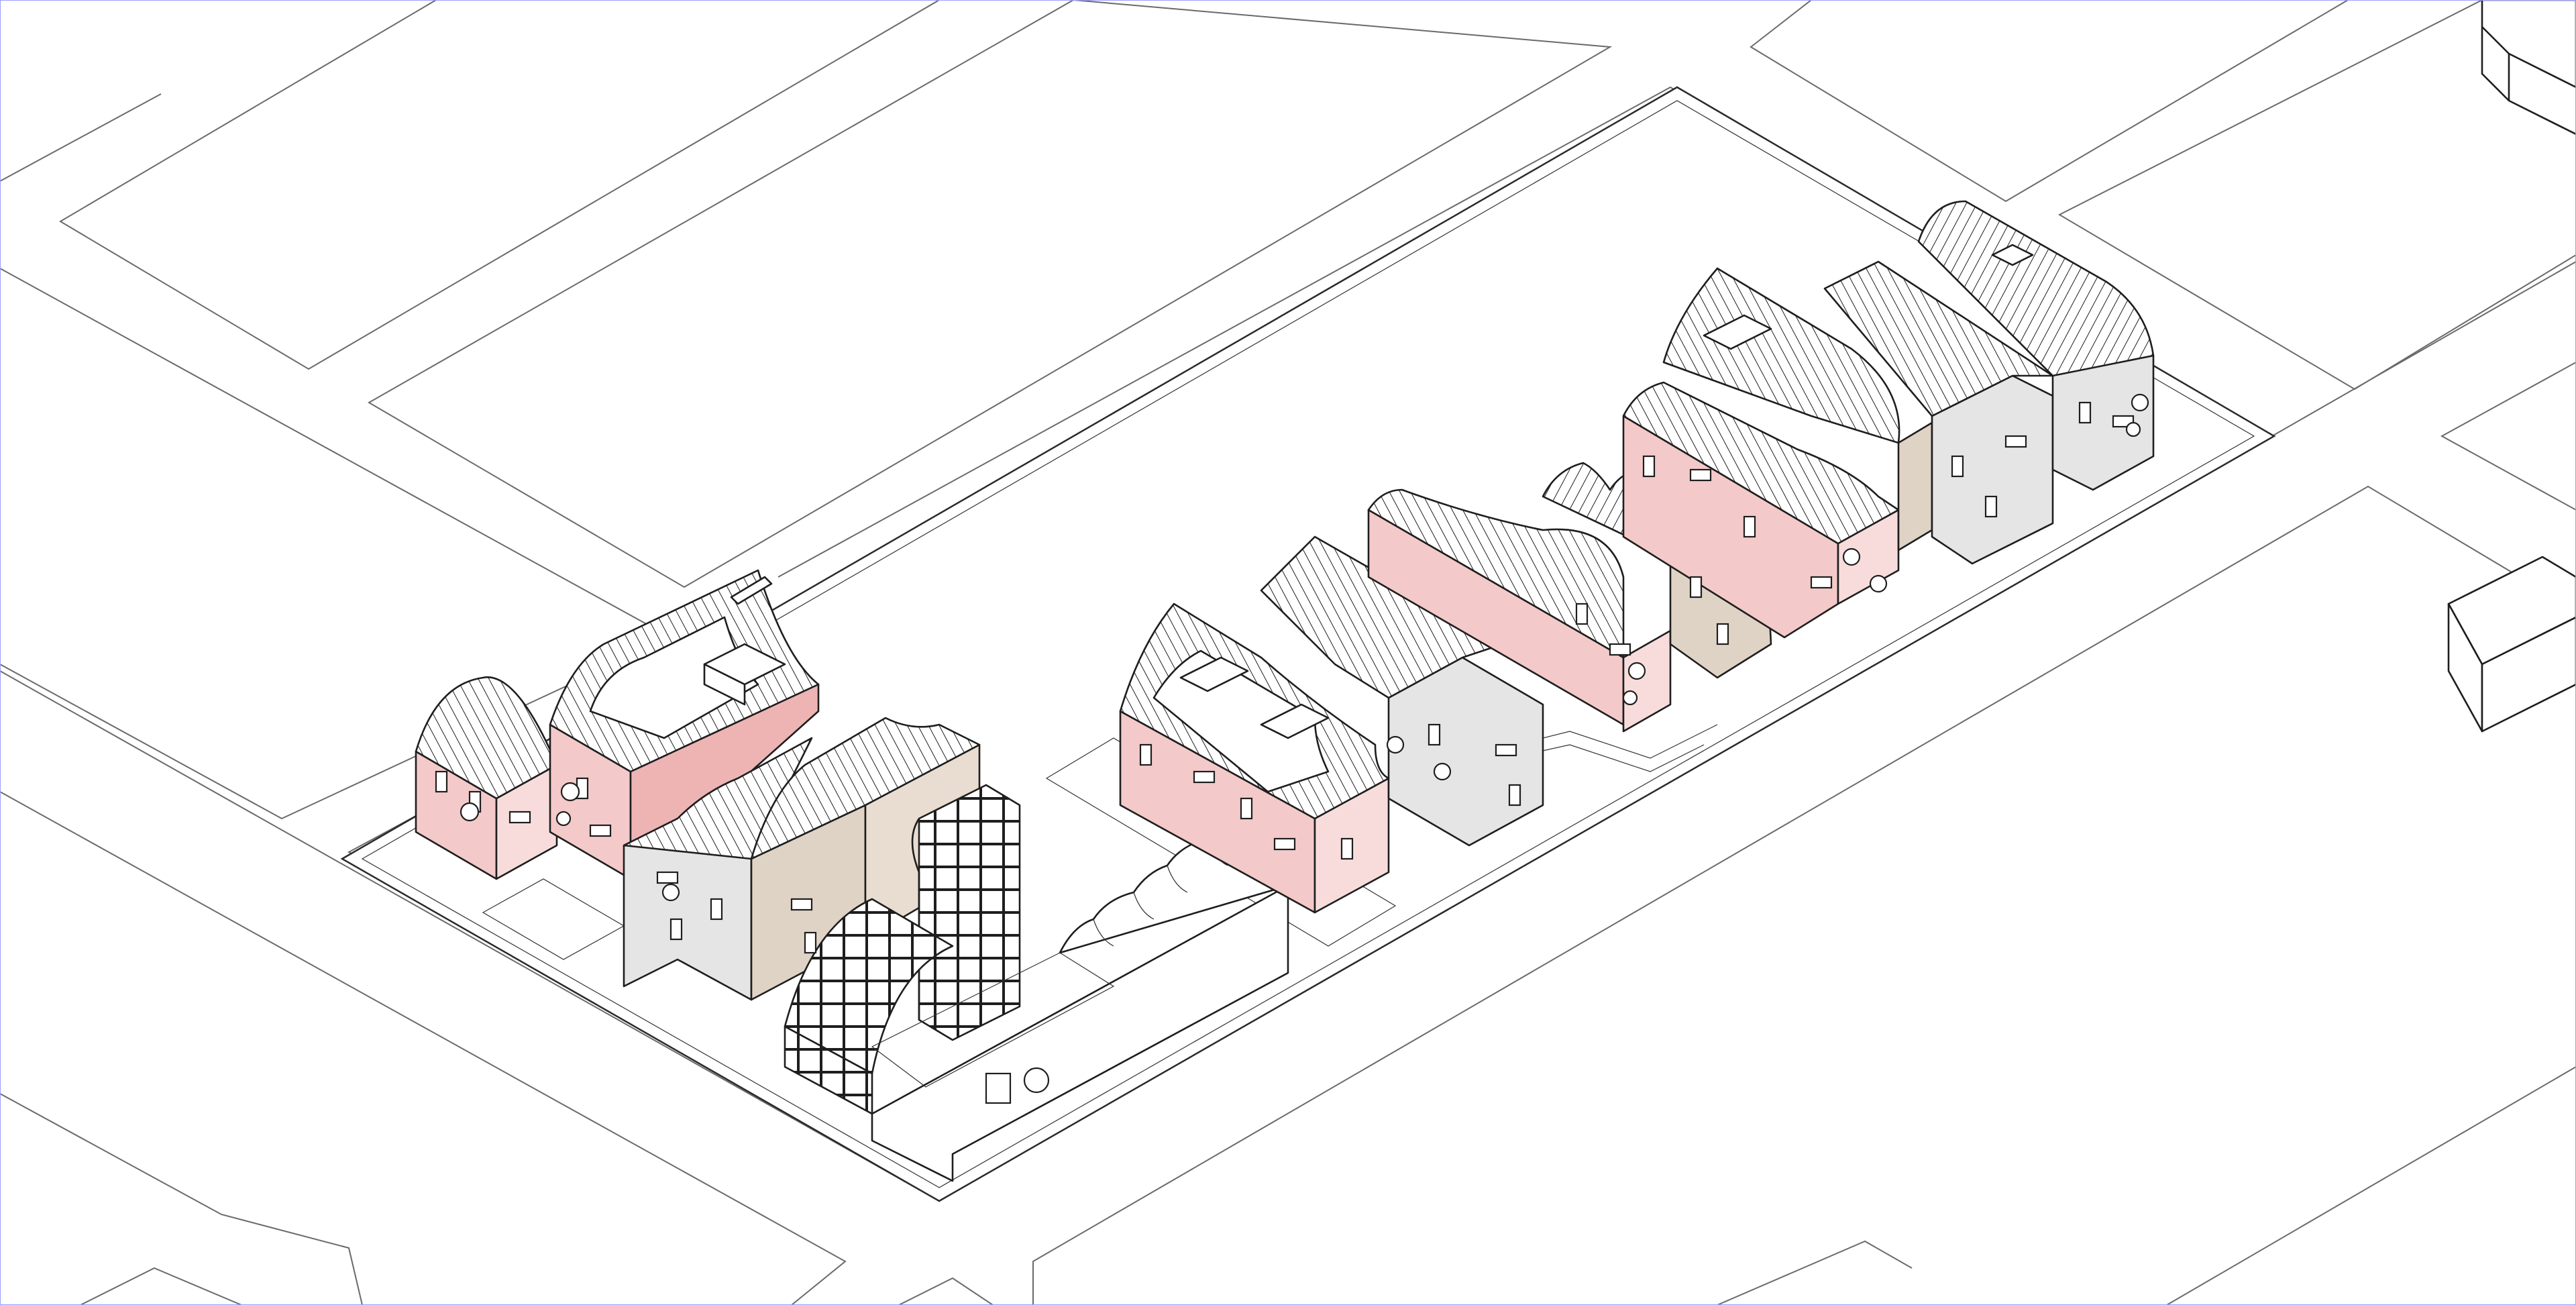  I want to click on glass-tower-front, so click(969, 912).